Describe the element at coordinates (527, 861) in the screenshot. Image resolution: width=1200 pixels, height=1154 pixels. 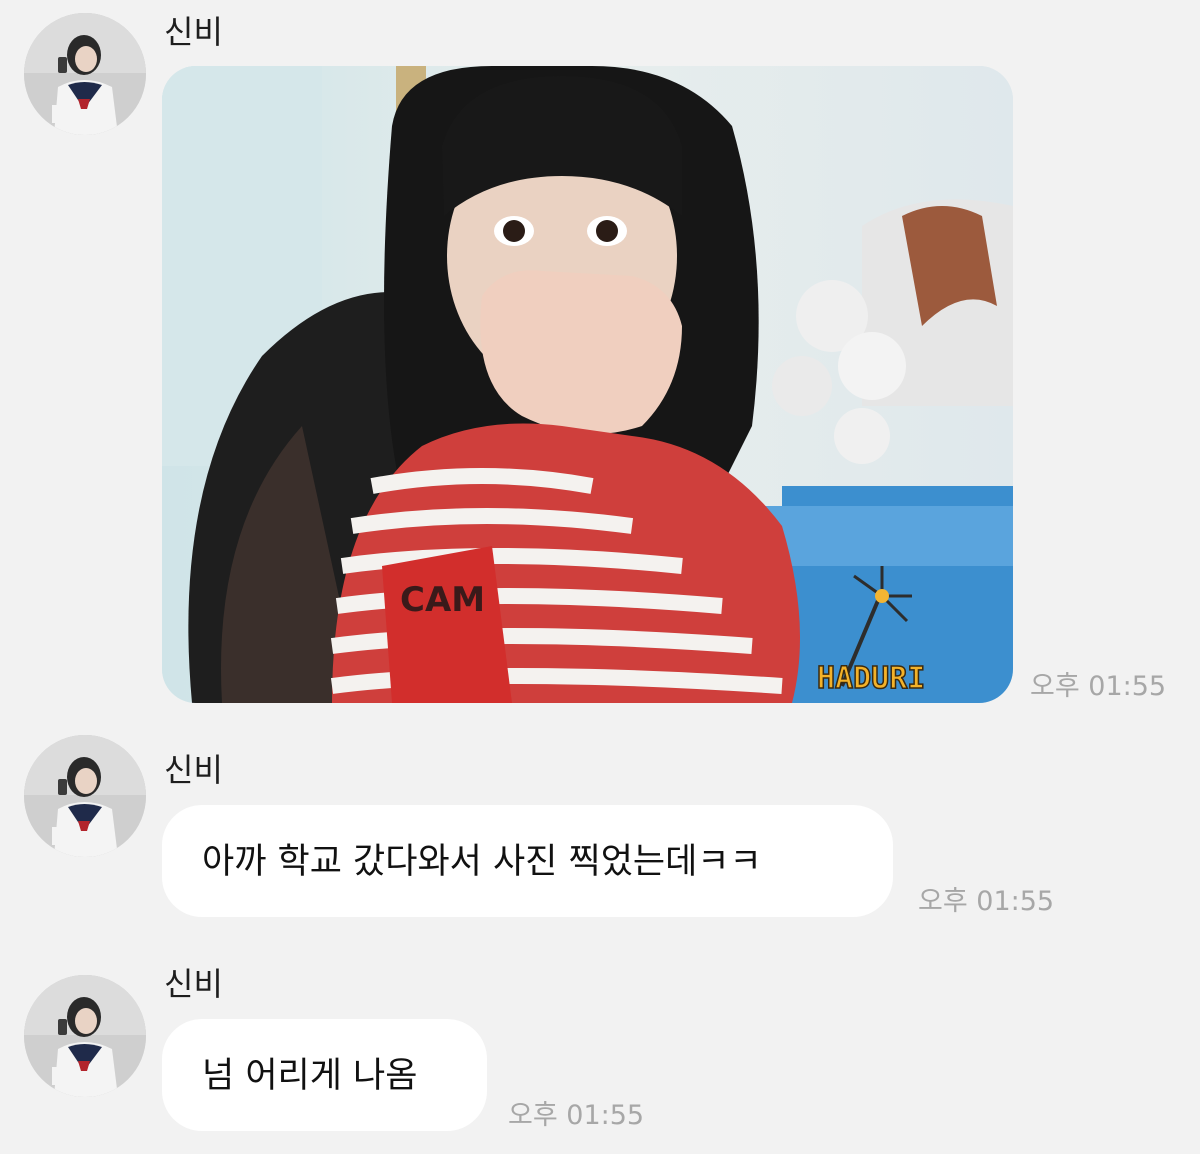
I see `message-bubble: 아까 학교 갔다와서 사진 찍었는데ㅋㅋ` at that location.